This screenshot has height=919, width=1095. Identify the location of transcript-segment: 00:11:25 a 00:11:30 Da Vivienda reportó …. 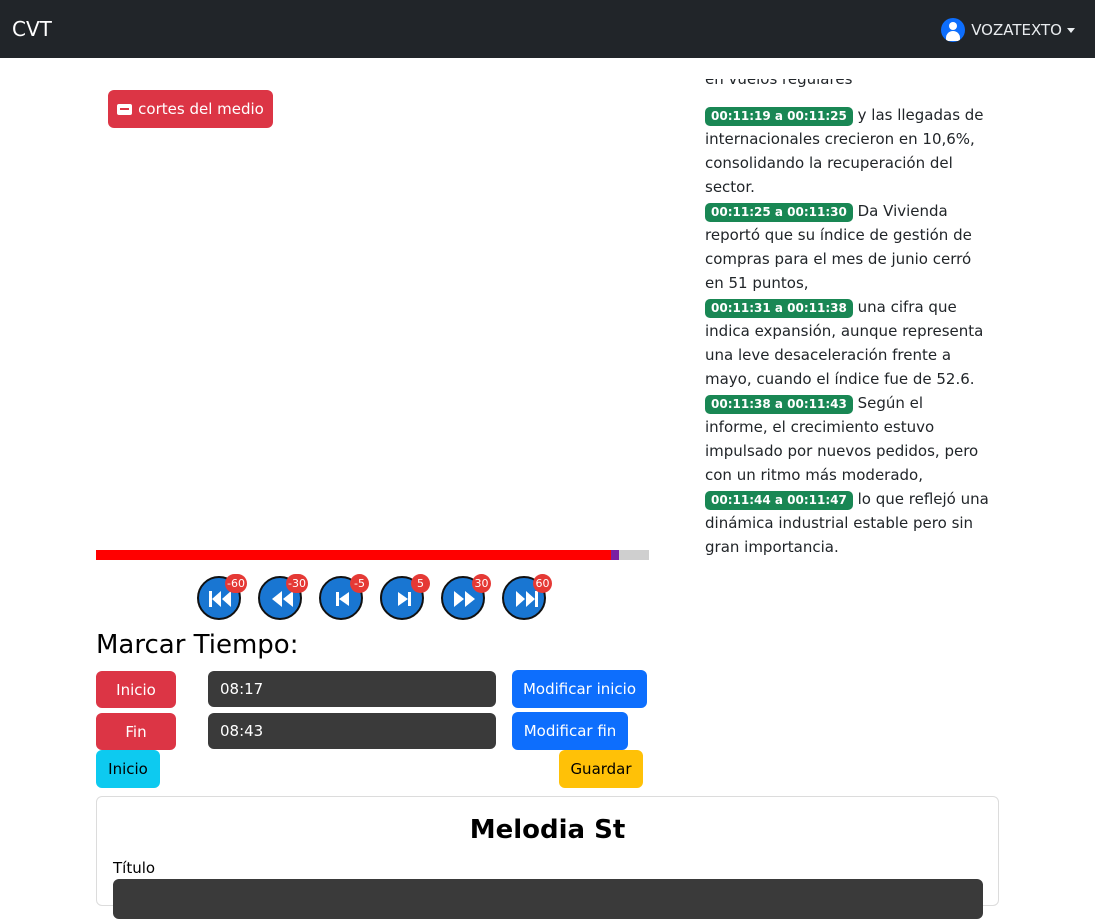
(847, 247).